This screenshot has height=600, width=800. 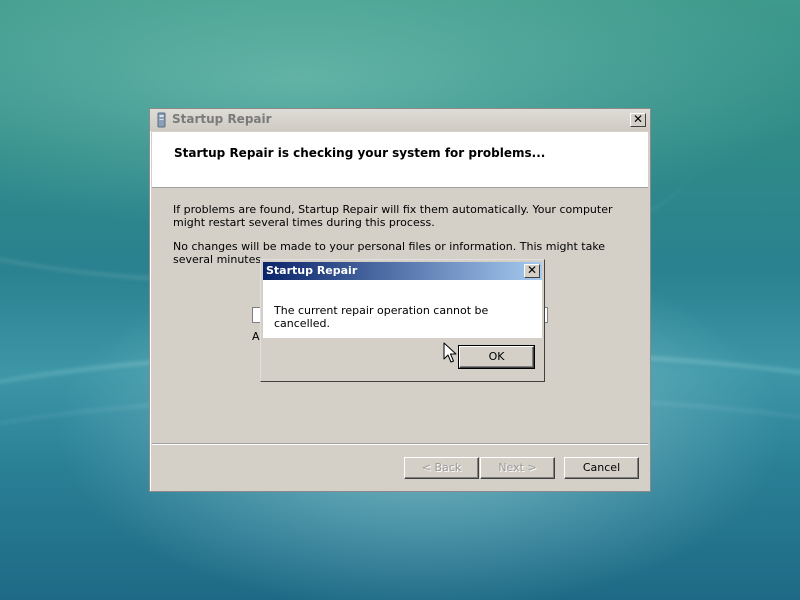 What do you see at coordinates (161, 120) in the screenshot?
I see `startup-repair-icon` at bounding box center [161, 120].